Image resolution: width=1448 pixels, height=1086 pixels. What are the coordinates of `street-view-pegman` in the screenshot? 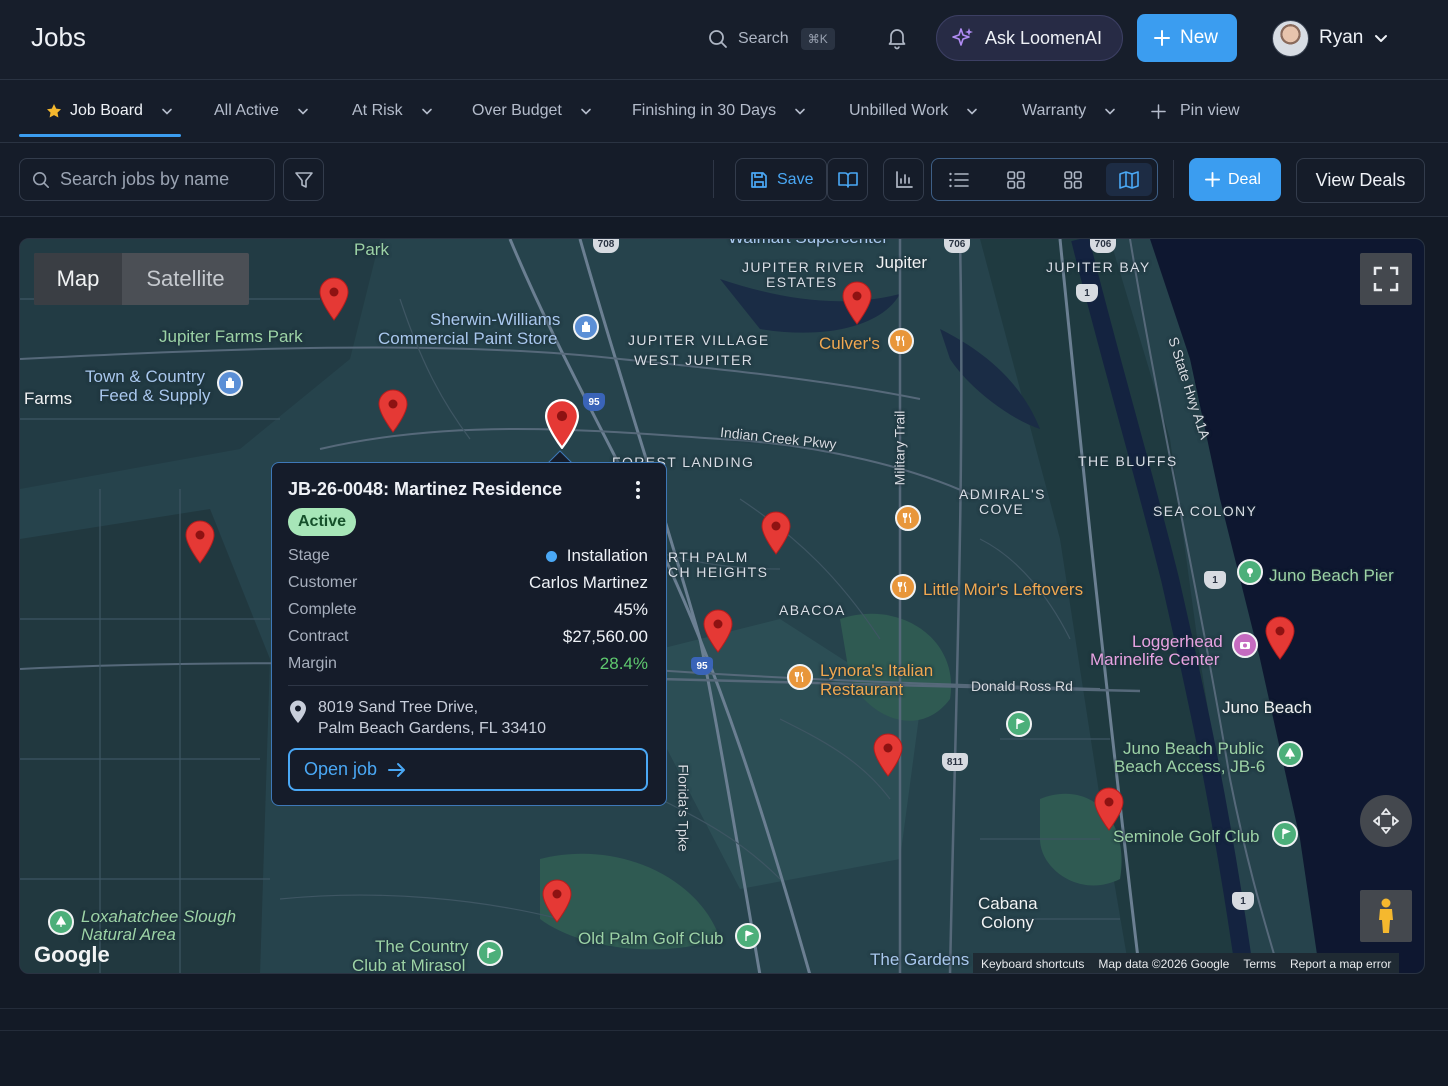 It's located at (1386, 916).